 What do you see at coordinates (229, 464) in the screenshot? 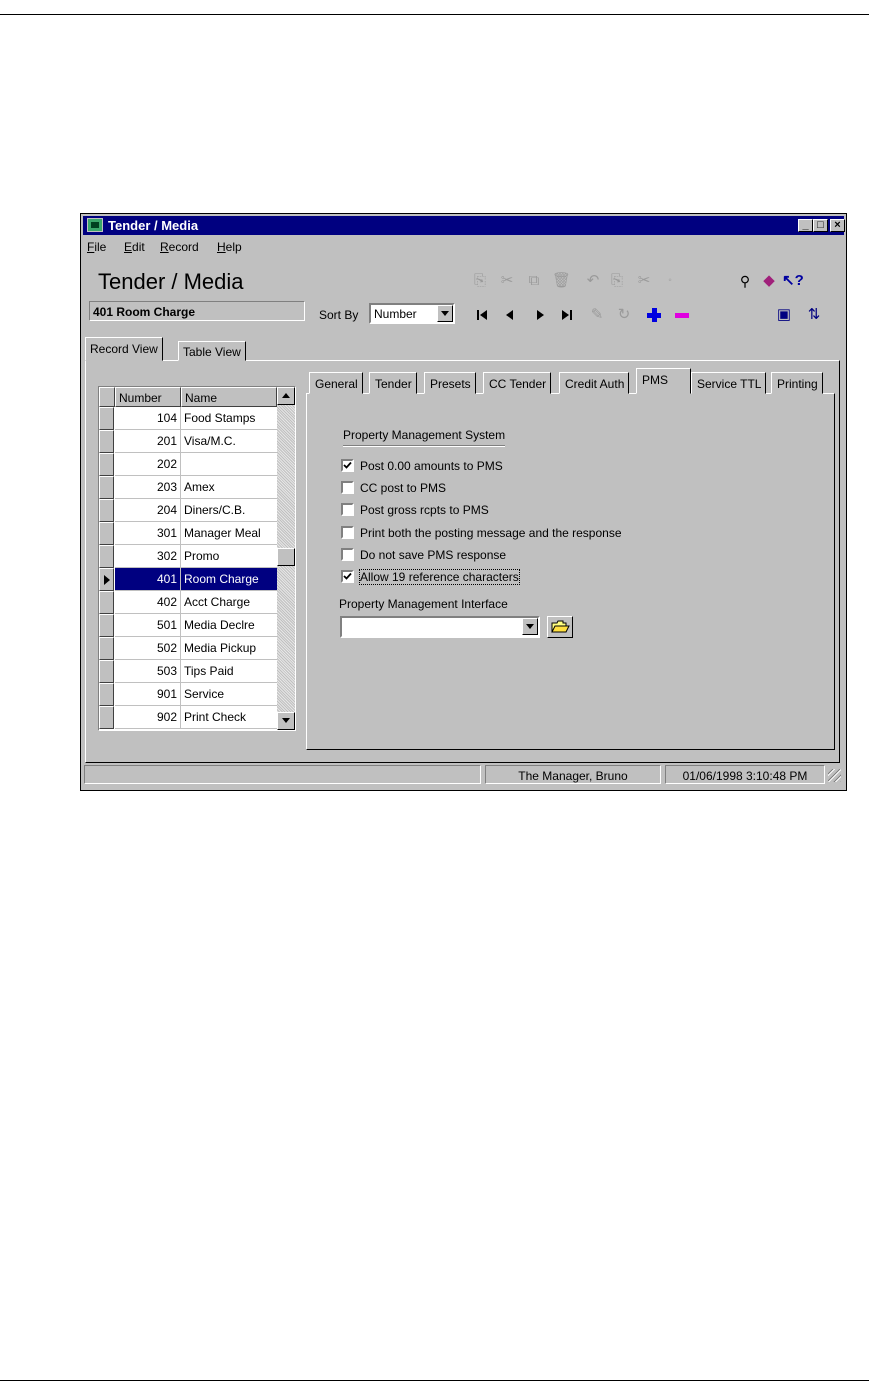
I see `cell-name` at bounding box center [229, 464].